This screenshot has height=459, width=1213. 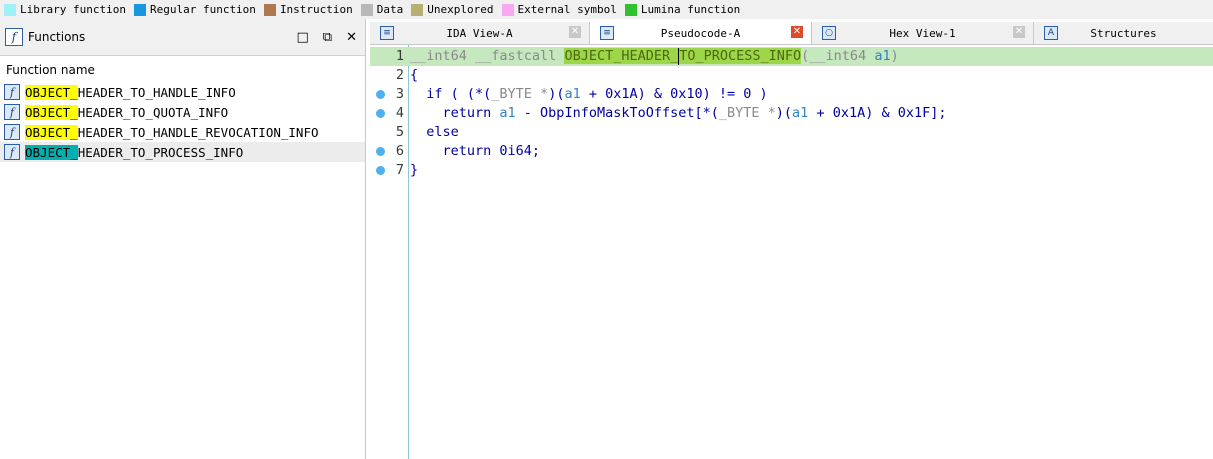 I want to click on list-item-selected: f OBJECT_ HEADER_TO_PROCESS_INFO, so click(x=182, y=152).